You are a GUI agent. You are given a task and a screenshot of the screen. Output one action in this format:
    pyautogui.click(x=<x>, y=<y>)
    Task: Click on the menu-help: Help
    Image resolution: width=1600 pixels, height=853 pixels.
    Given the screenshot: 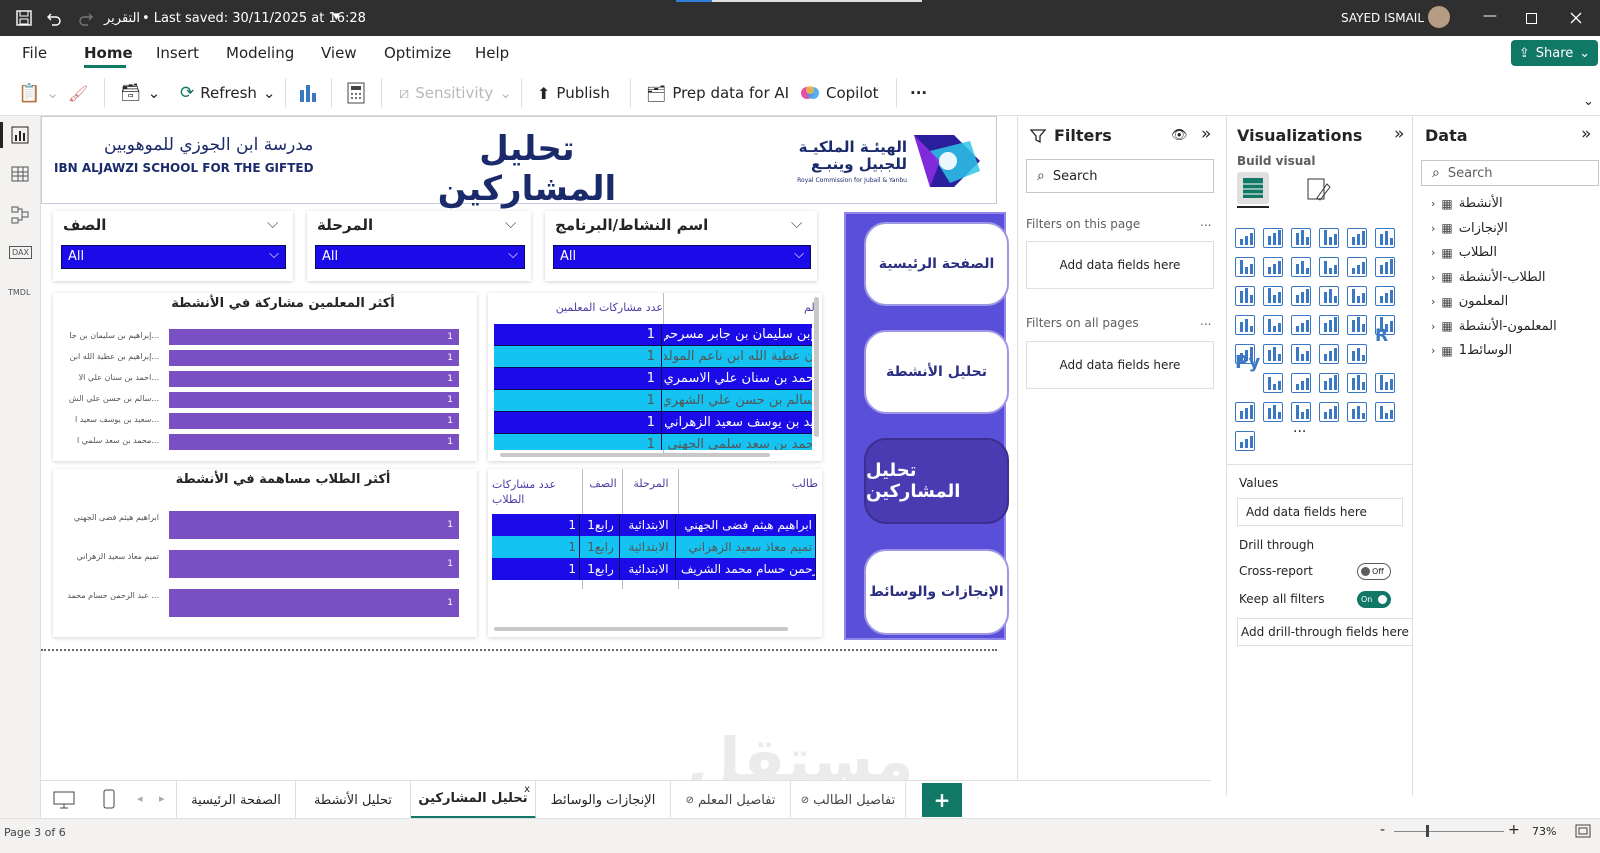 What is the action you would take?
    pyautogui.click(x=492, y=53)
    